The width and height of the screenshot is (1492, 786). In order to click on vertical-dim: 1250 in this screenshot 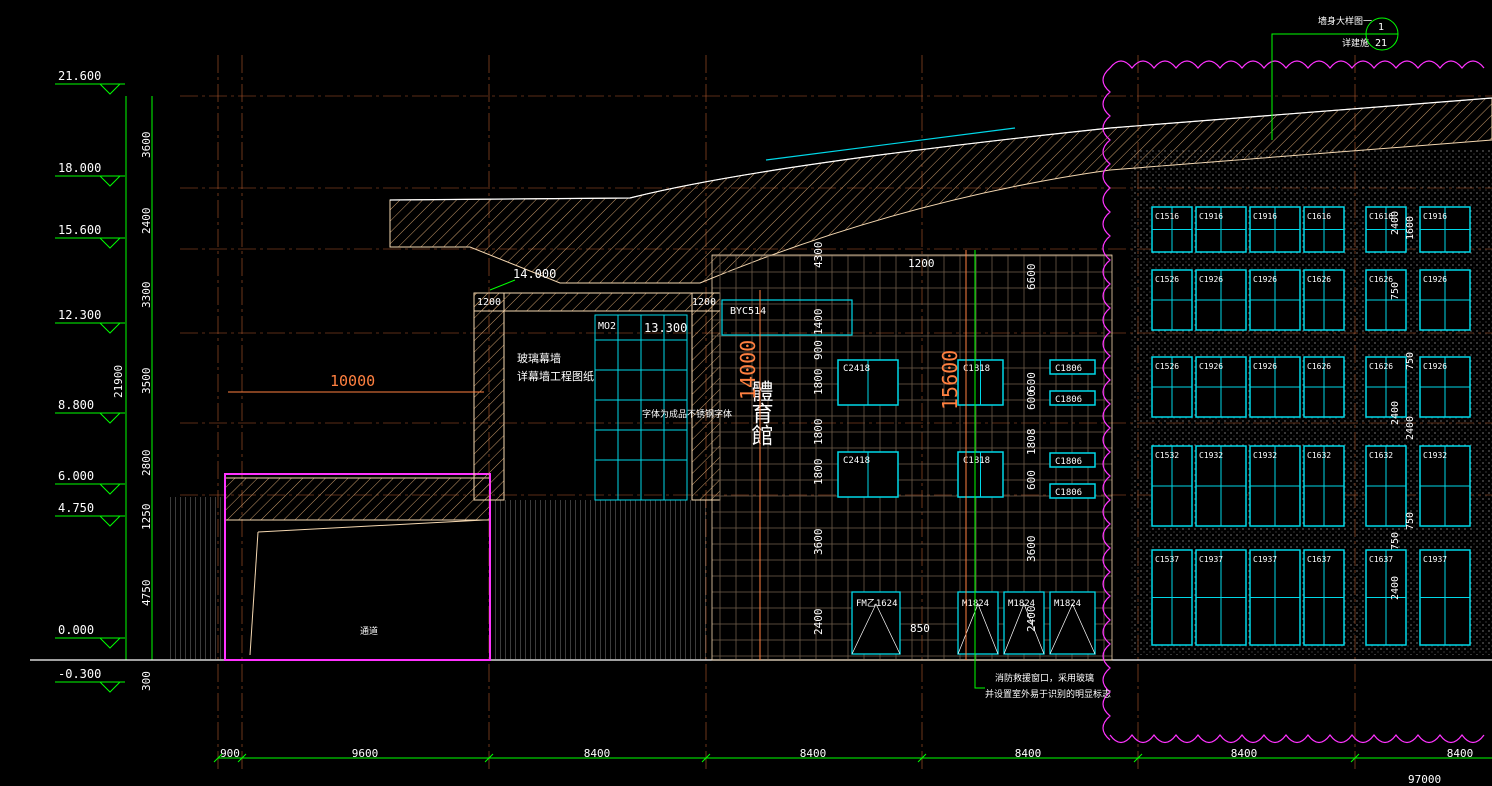, I will do `click(146, 517)`.